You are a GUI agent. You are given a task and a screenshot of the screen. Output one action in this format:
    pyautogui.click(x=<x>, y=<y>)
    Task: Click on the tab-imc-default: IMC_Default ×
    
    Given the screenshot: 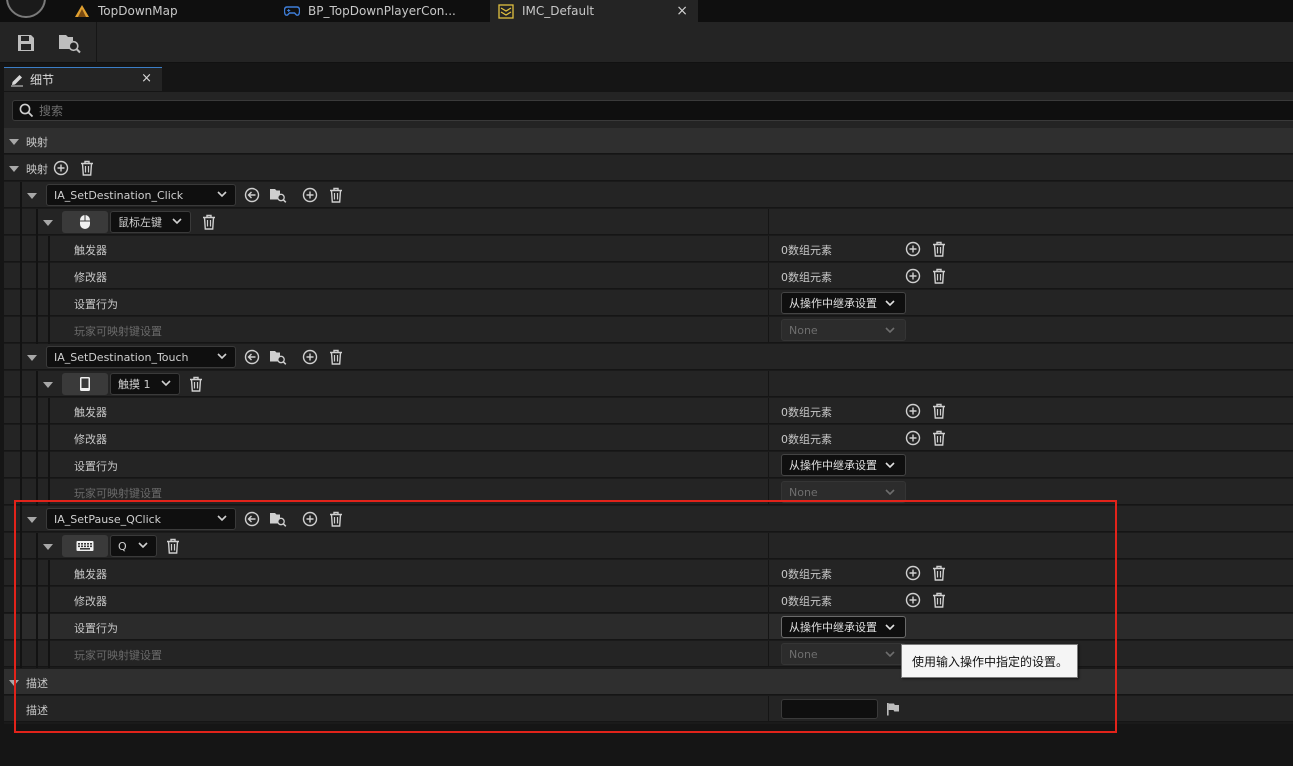 What is the action you would take?
    pyautogui.click(x=594, y=11)
    